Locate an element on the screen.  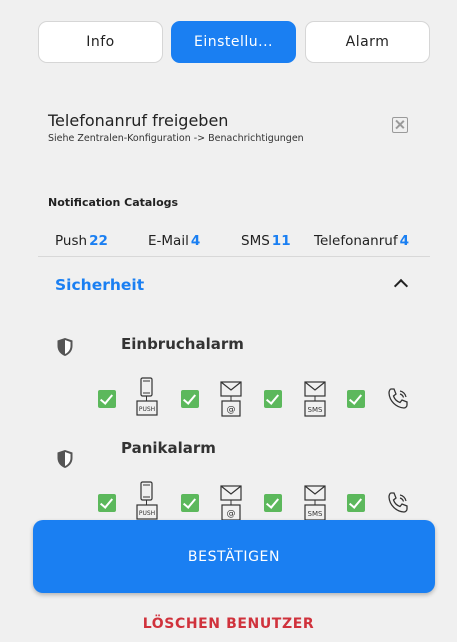
catalog-count: 22 is located at coordinates (98, 241).